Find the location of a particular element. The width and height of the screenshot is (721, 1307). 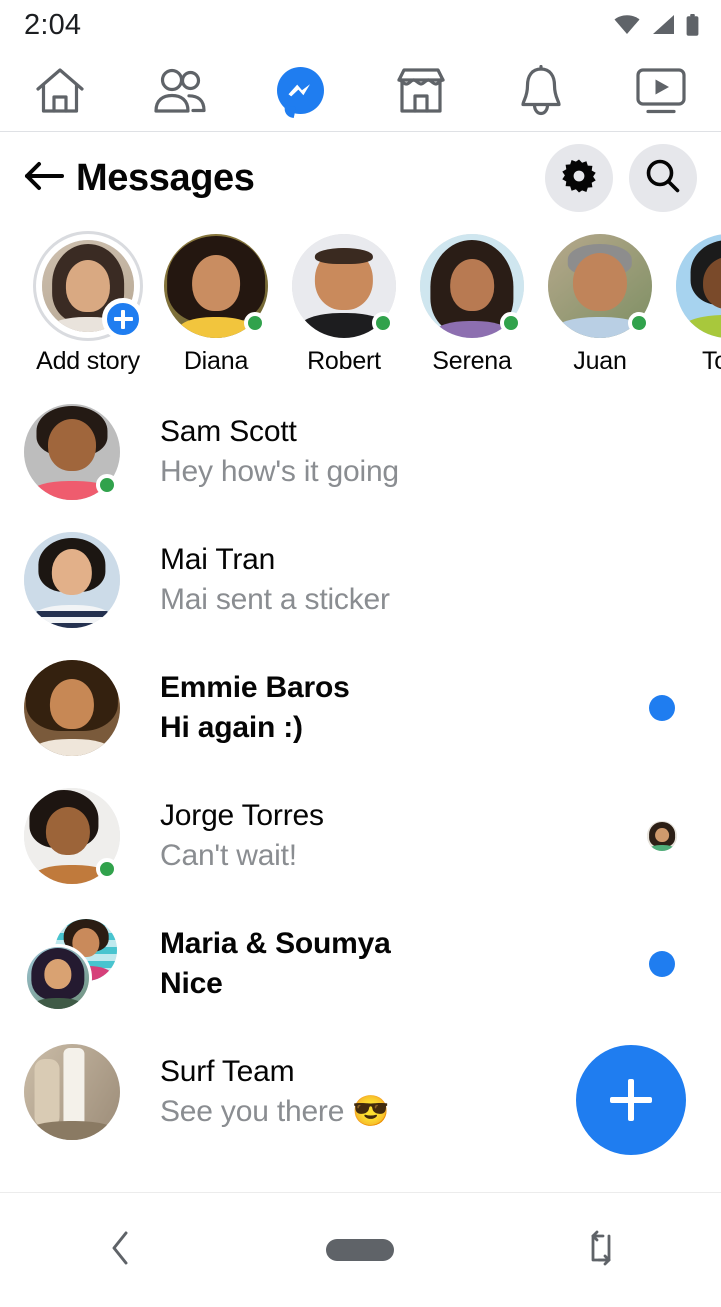

conversation-snippet: Nice is located at coordinates (191, 983).